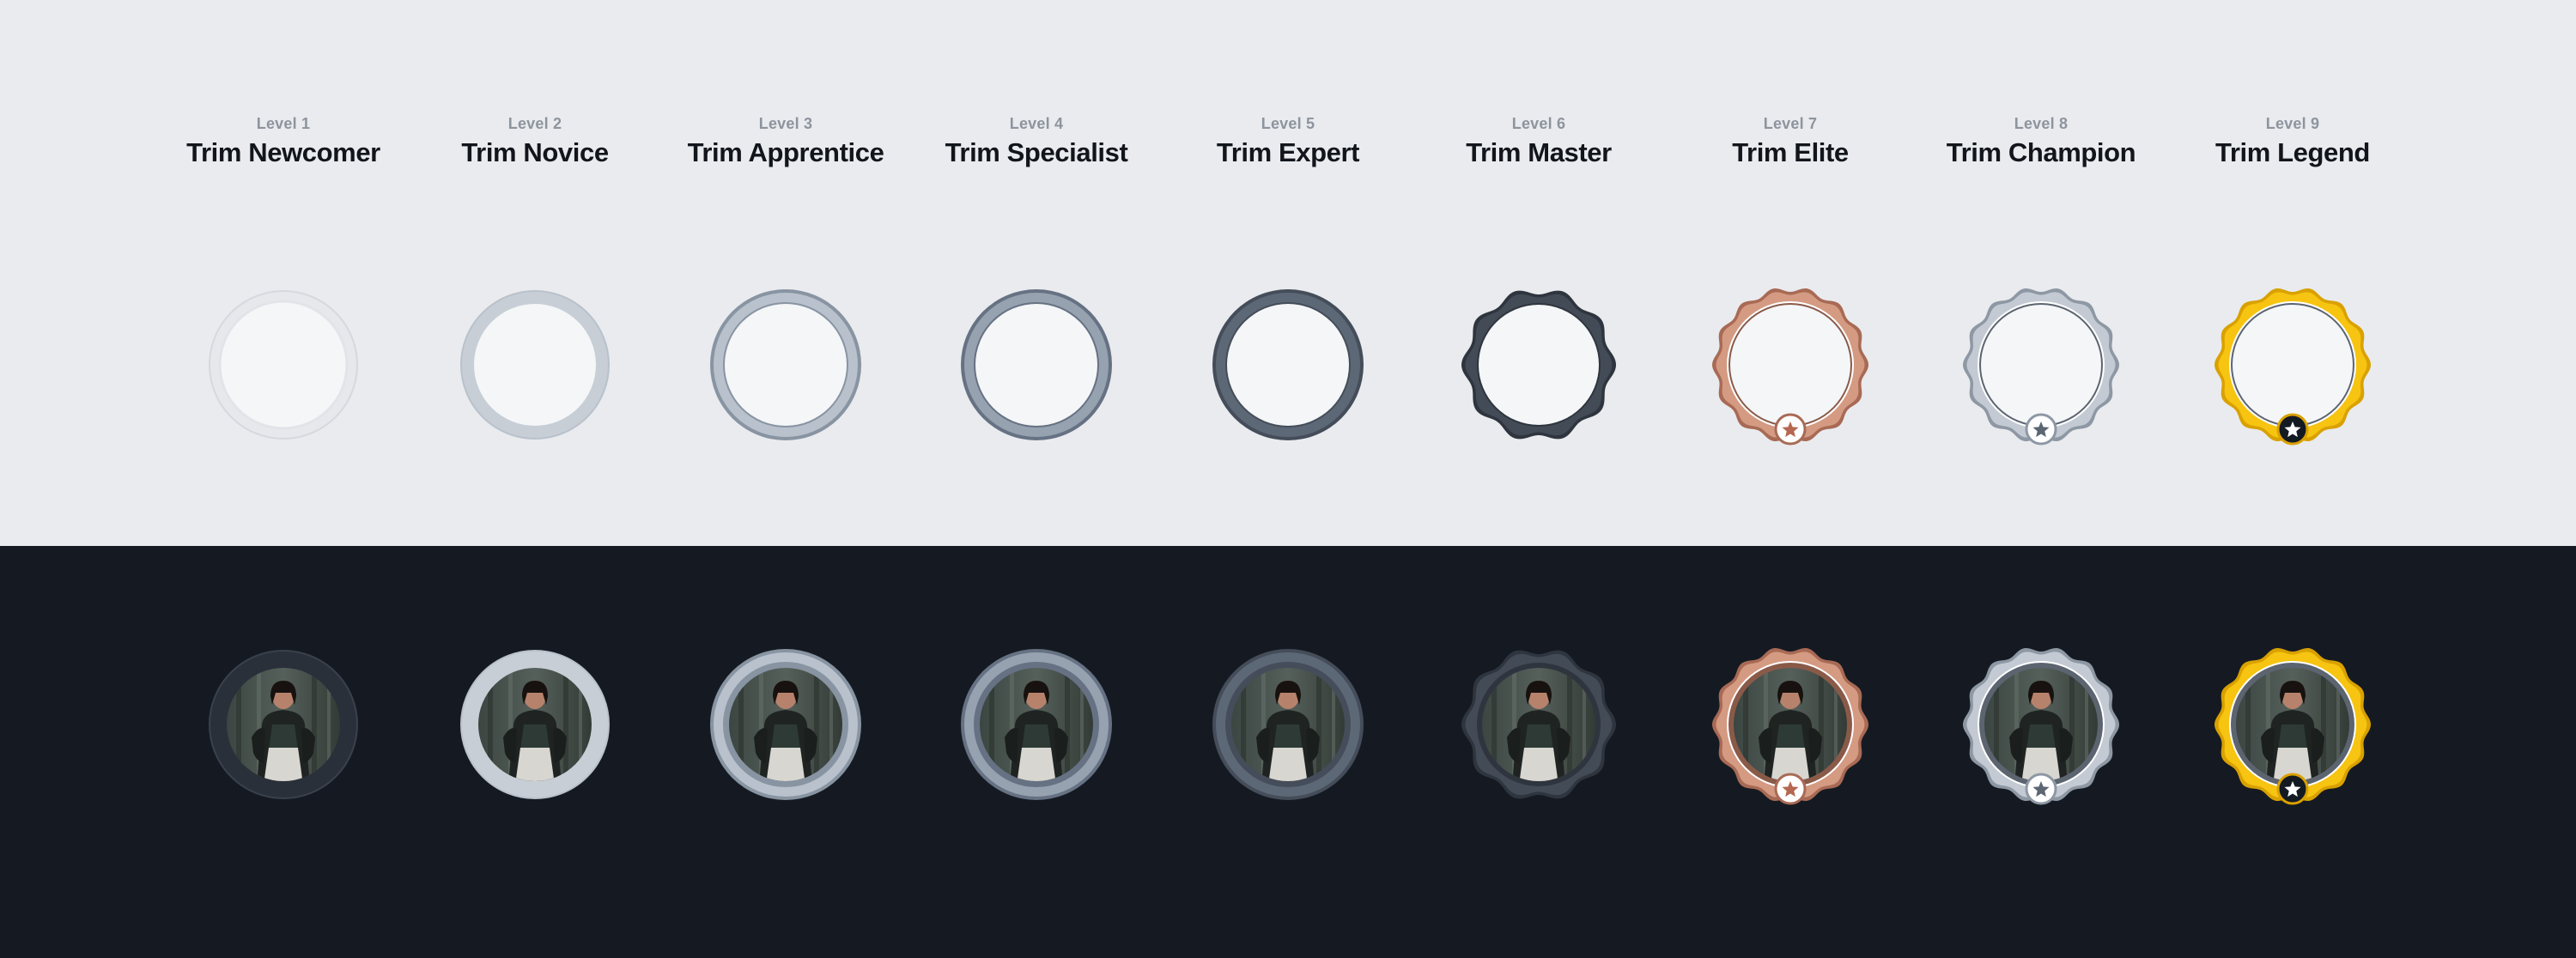 This screenshot has width=2576, height=958. What do you see at coordinates (1791, 123) in the screenshot?
I see `level-number: Level 7` at bounding box center [1791, 123].